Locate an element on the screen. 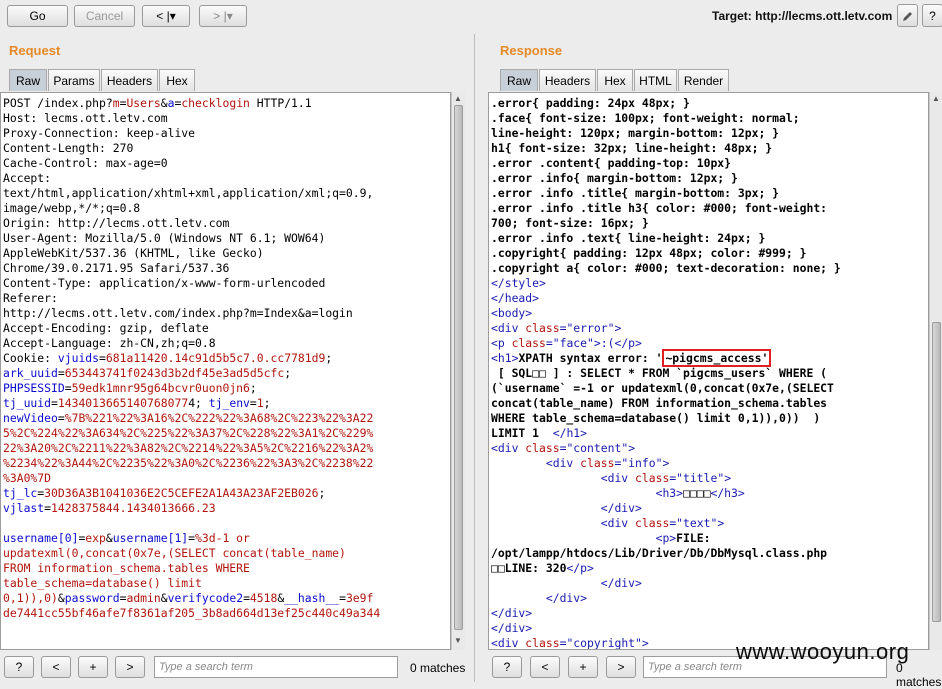 Image resolution: width=942 pixels, height=689 pixels. text-line: Accept: is located at coordinates (226, 178).